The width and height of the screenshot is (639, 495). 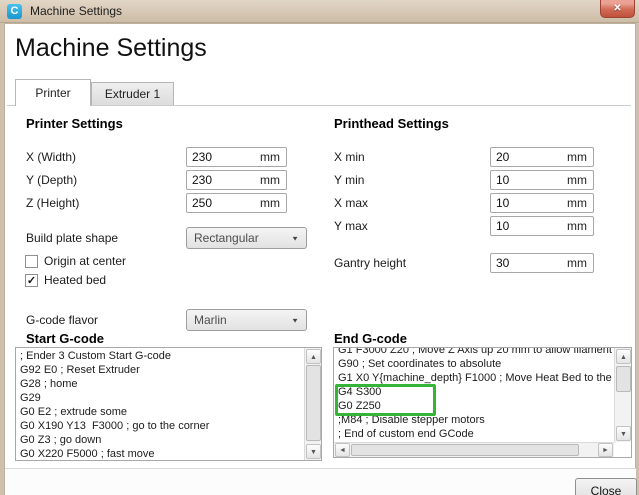 I want to click on origin-at-center-checkbox: Origin at center, so click(x=75, y=261).